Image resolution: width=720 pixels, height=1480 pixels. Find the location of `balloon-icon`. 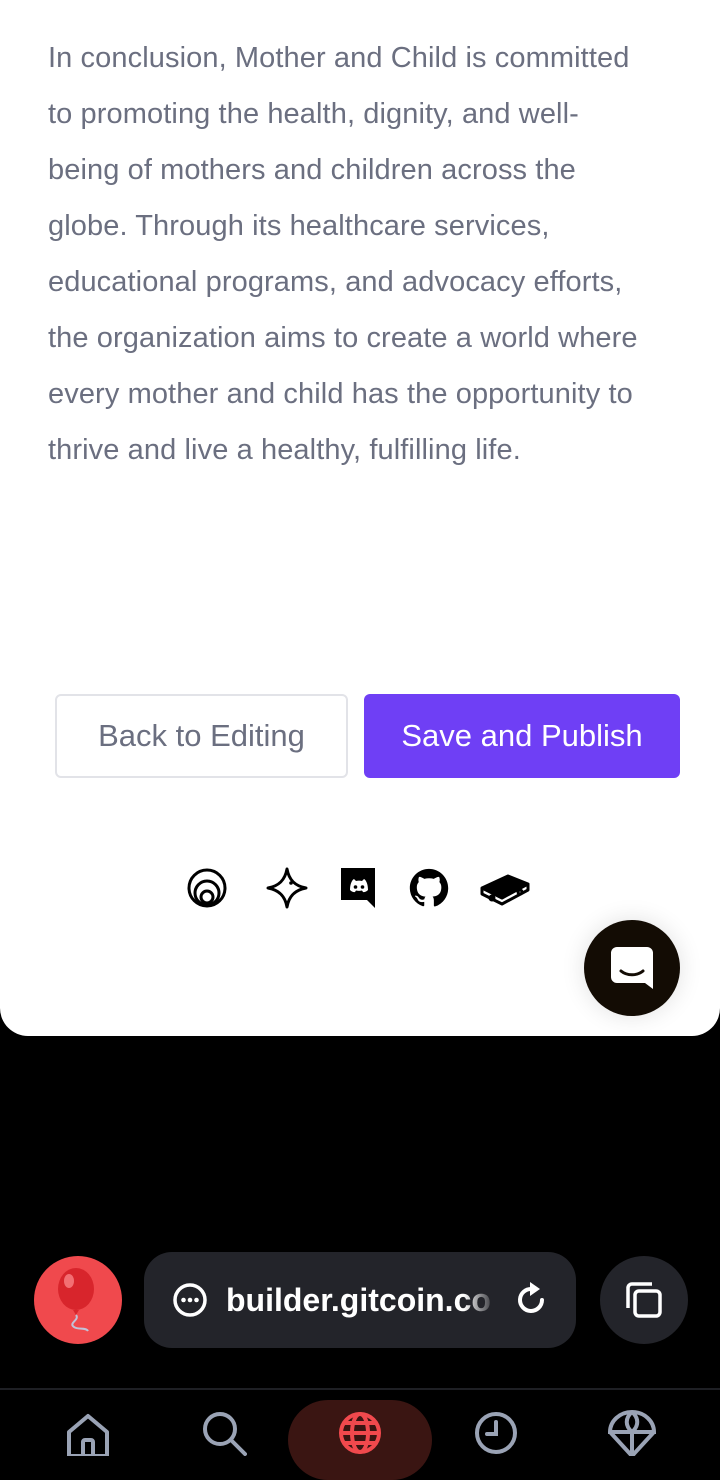

balloon-icon is located at coordinates (76, 1300).